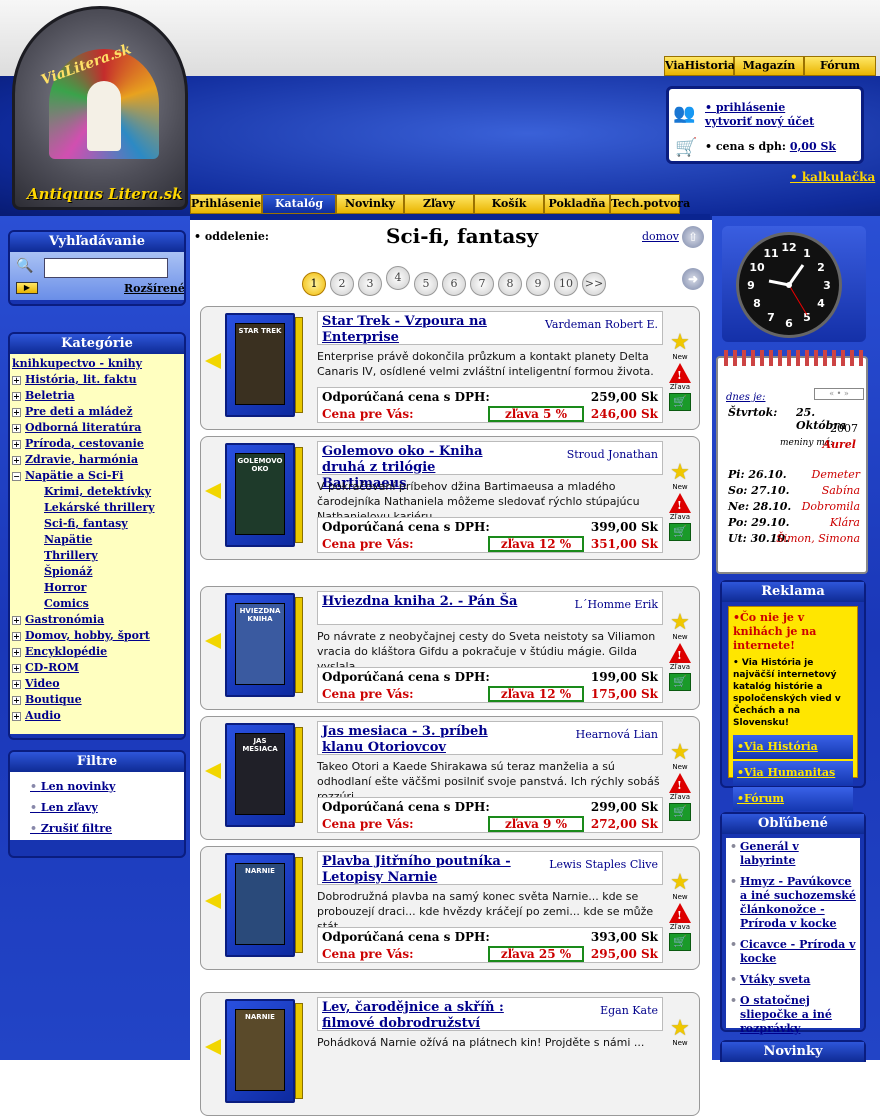  Describe the element at coordinates (226, 204) in the screenshot. I see `nav-tab-login: Prihlásenie` at that location.